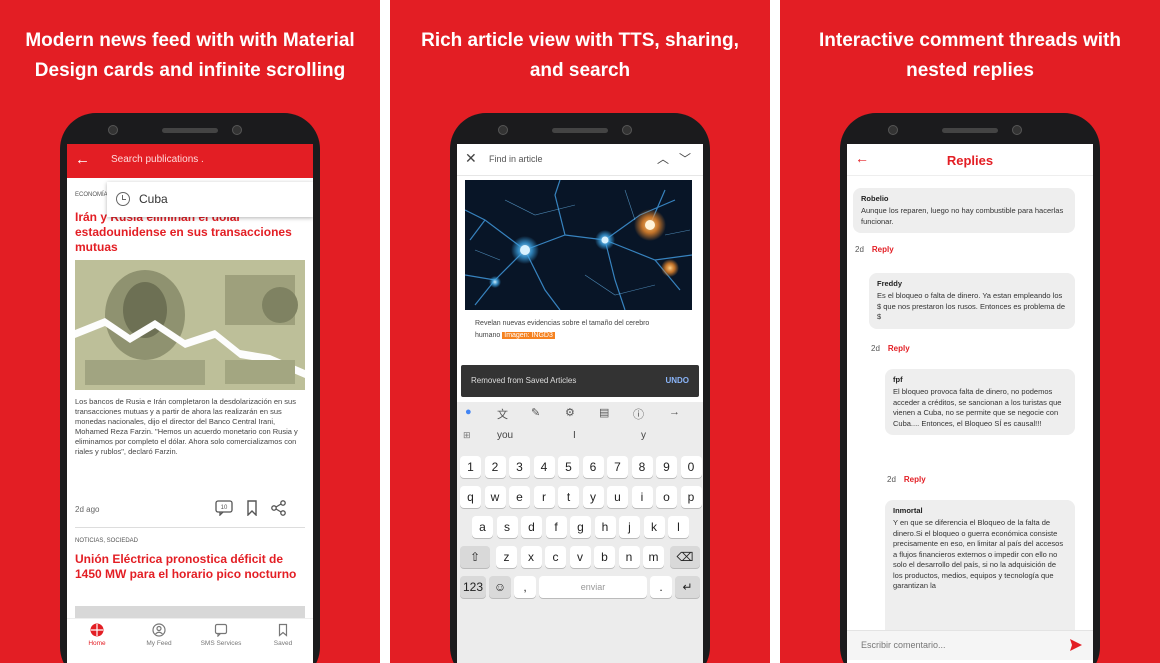  Describe the element at coordinates (570, 412) in the screenshot. I see `gear-icon: ⚙` at that location.